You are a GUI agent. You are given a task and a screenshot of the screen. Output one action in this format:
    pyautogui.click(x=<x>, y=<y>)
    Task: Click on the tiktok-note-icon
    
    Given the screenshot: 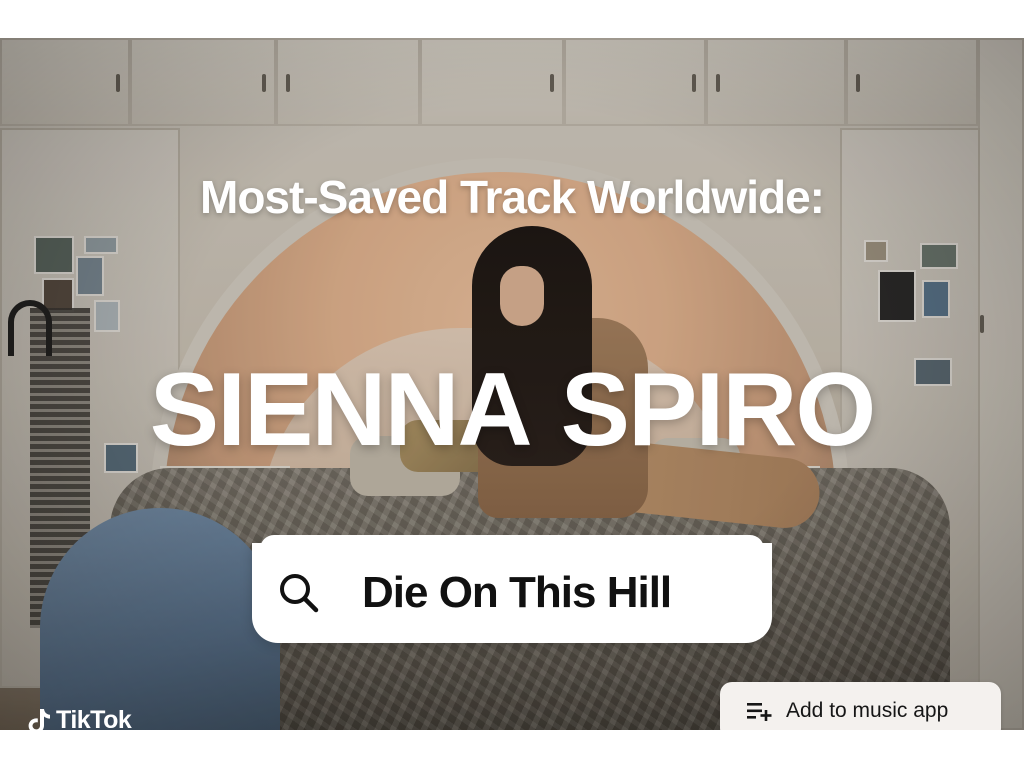 What is the action you would take?
    pyautogui.click(x=39, y=719)
    